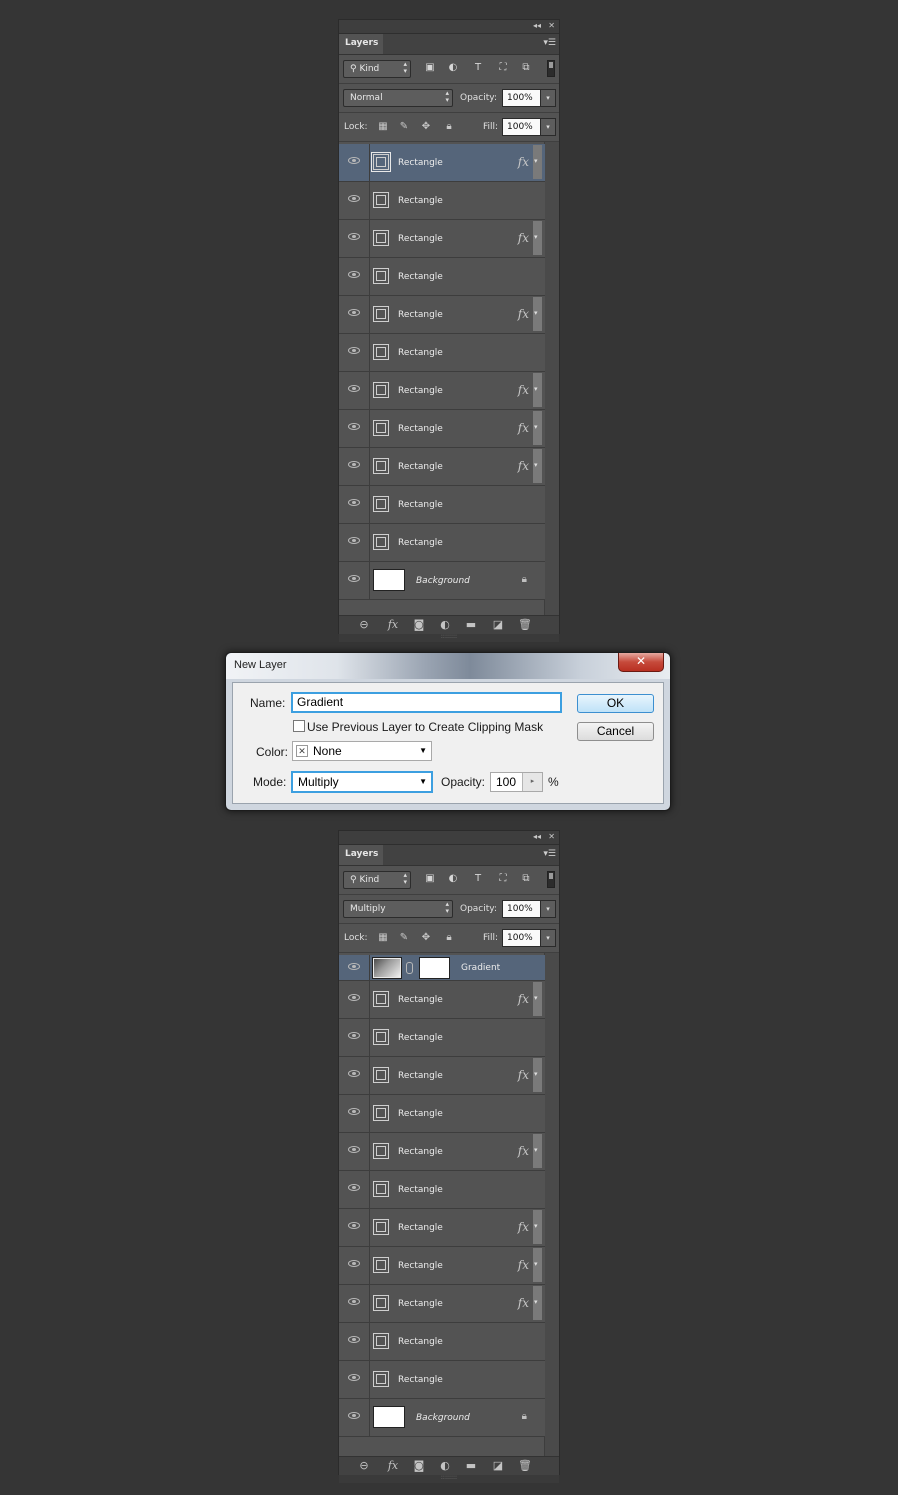 The width and height of the screenshot is (898, 1495). I want to click on layer-mask-thumbnail, so click(434, 968).